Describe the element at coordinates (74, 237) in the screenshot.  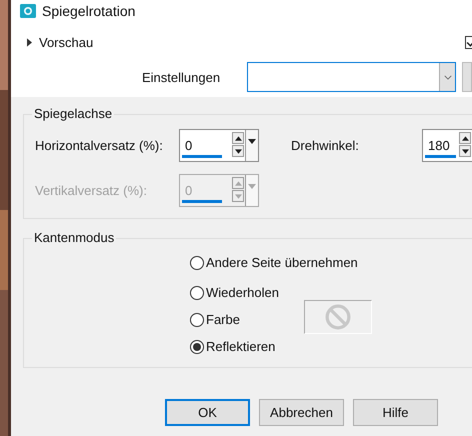
I see `group-title: Kantenmodus` at that location.